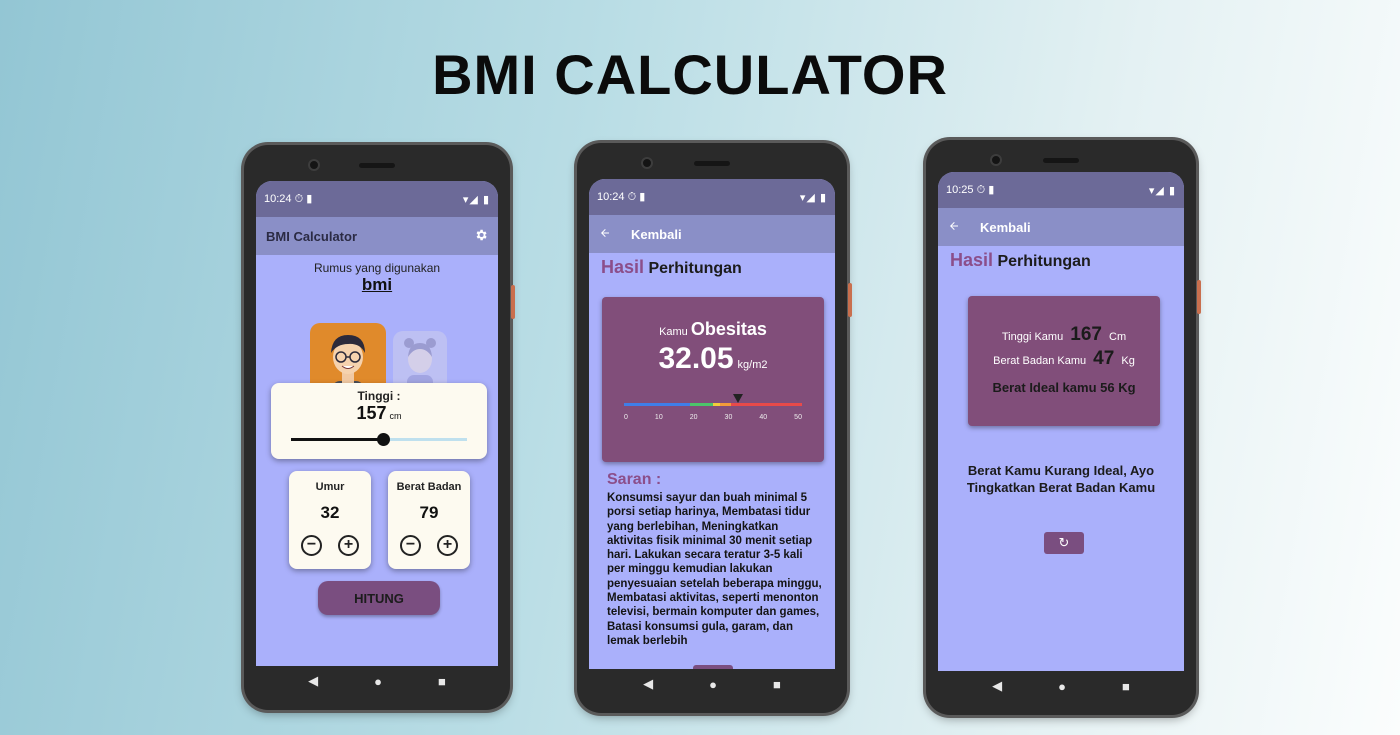 The width and height of the screenshot is (1400, 735). Describe the element at coordinates (752, 365) in the screenshot. I see `bmi-unit: kg/m2` at that location.